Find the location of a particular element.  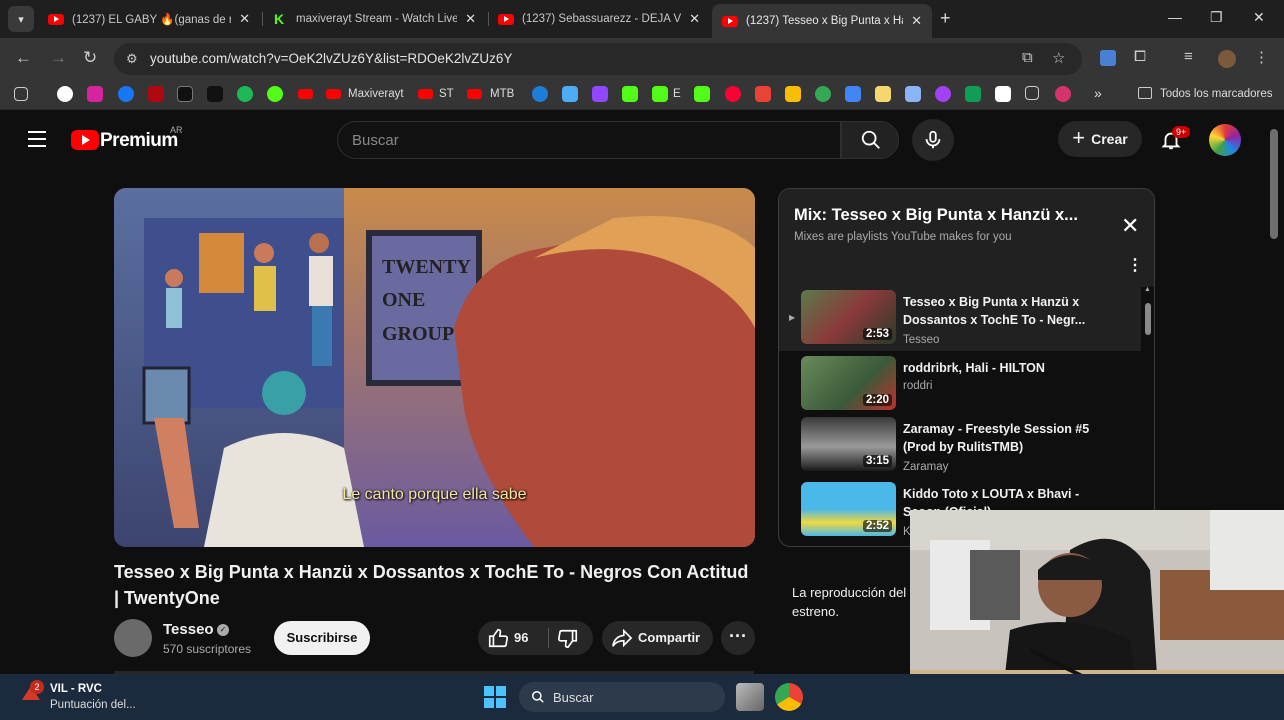

all-bookmarks: Todos los marcadores is located at coordinates (1216, 94).